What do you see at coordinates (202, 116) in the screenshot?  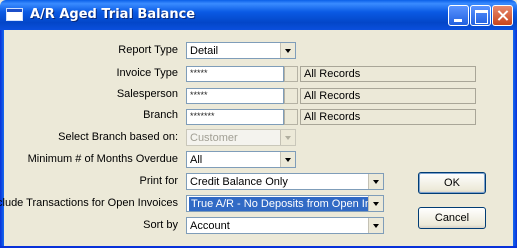 I see `branch-value: *******` at bounding box center [202, 116].